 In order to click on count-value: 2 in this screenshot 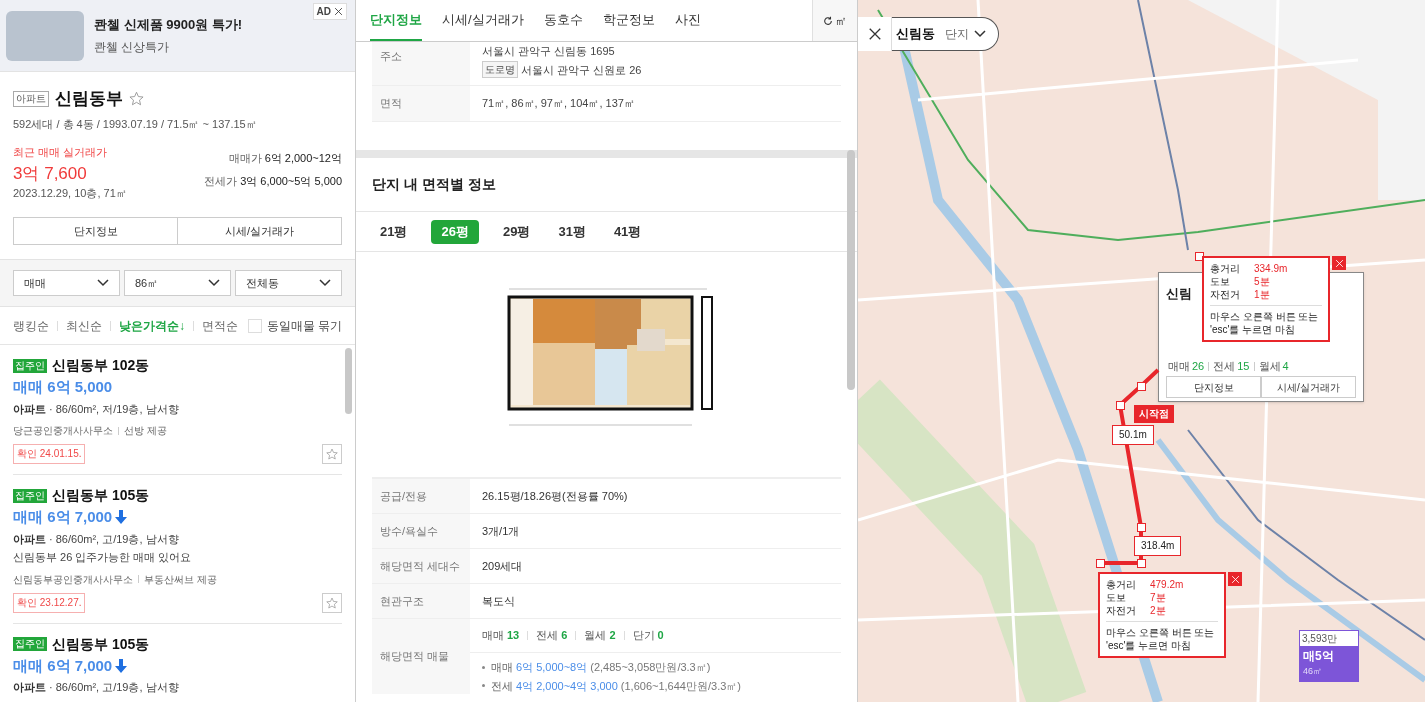, I will do `click(612, 636)`.